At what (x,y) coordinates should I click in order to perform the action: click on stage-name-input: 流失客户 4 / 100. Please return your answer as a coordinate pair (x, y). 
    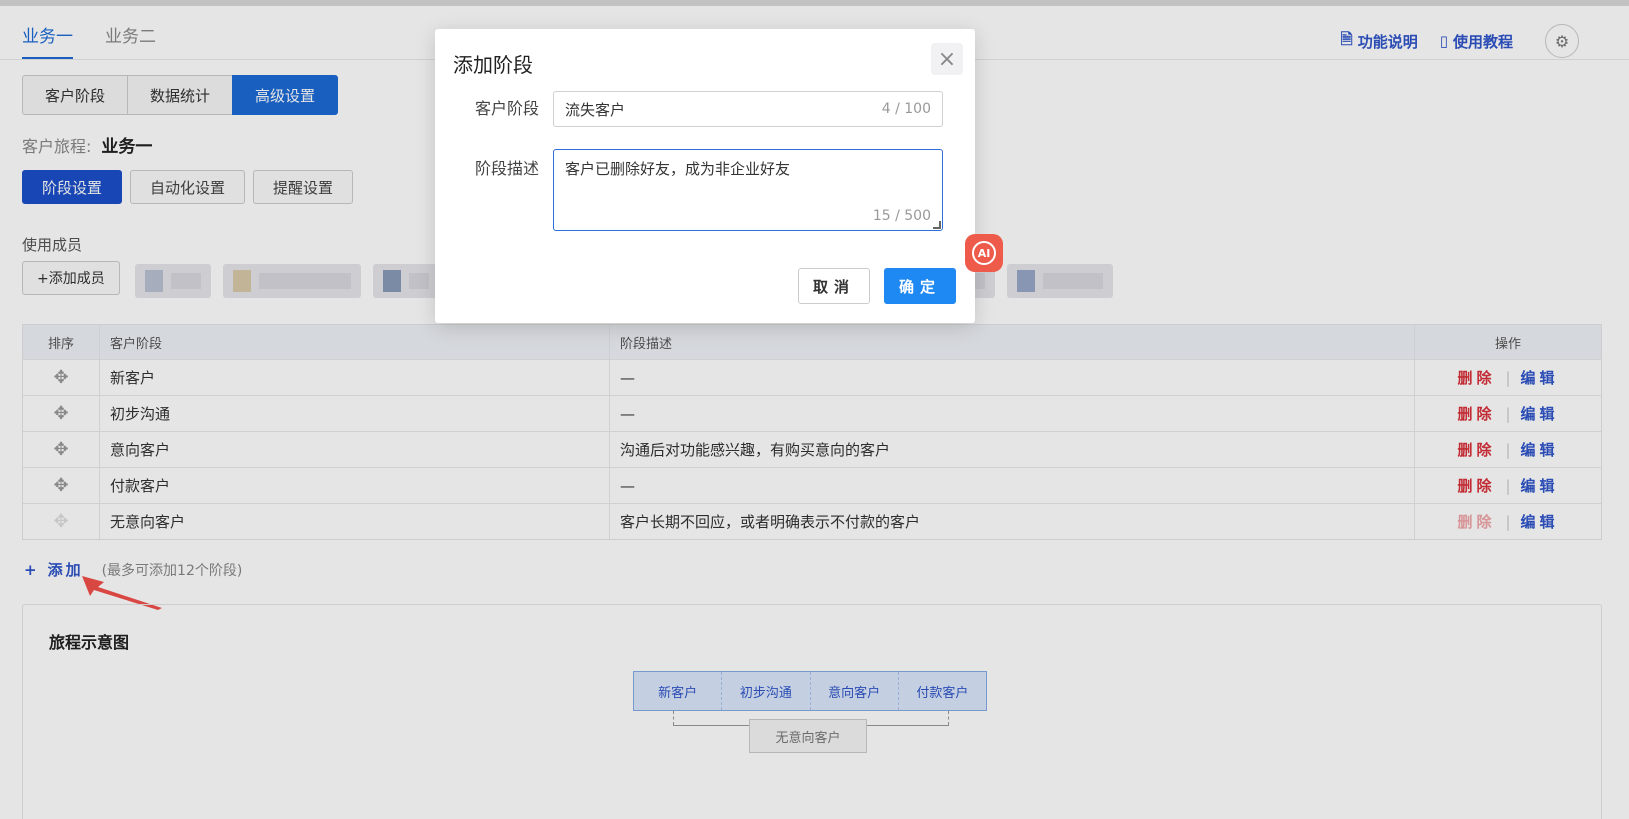
    Looking at the image, I should click on (748, 109).